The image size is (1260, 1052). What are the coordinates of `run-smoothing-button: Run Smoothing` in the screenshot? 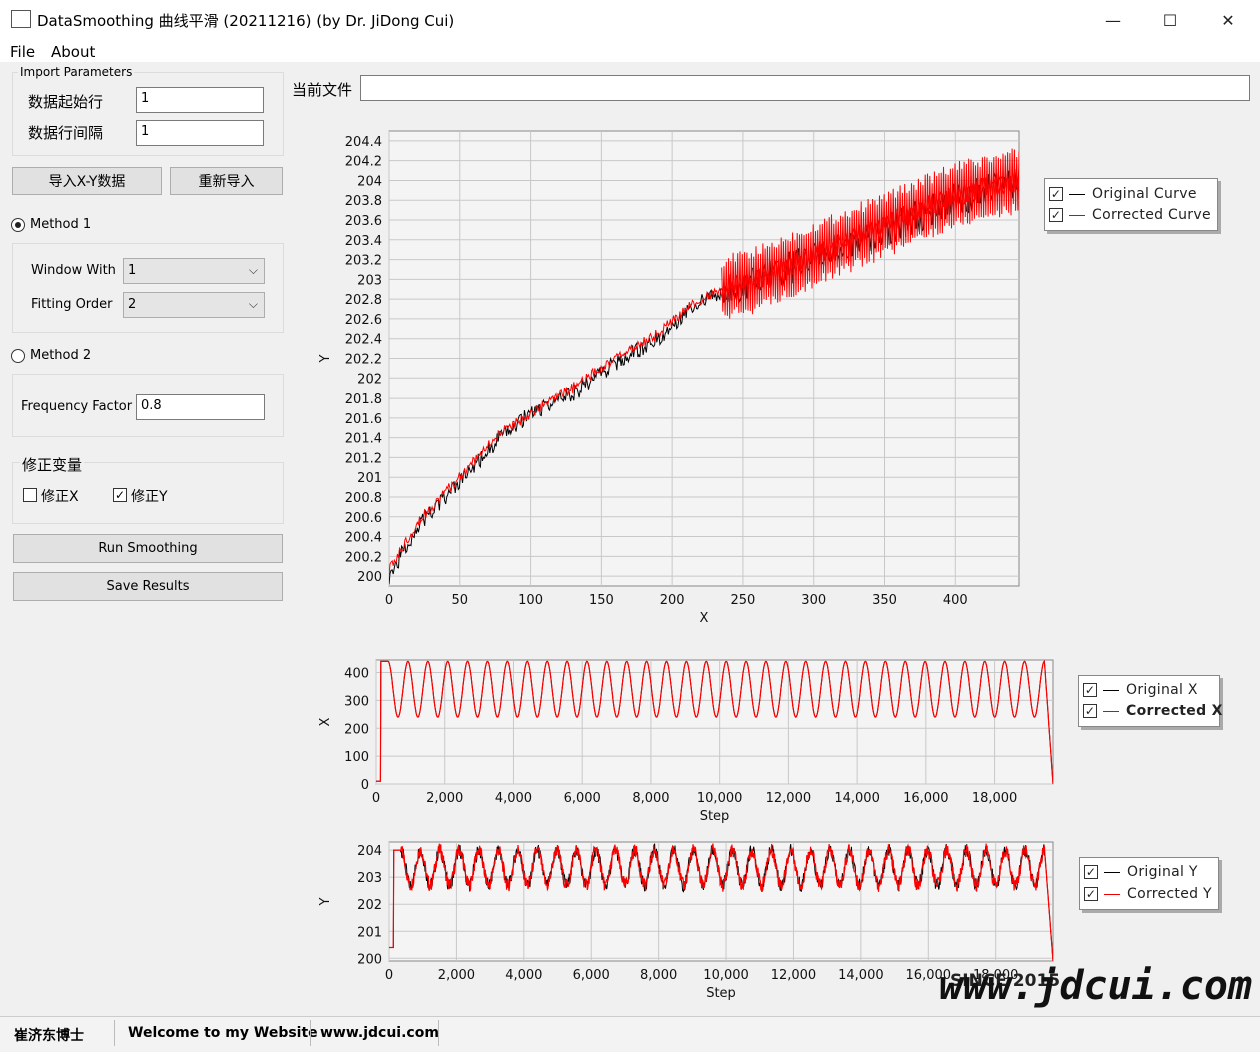 It's located at (148, 548).